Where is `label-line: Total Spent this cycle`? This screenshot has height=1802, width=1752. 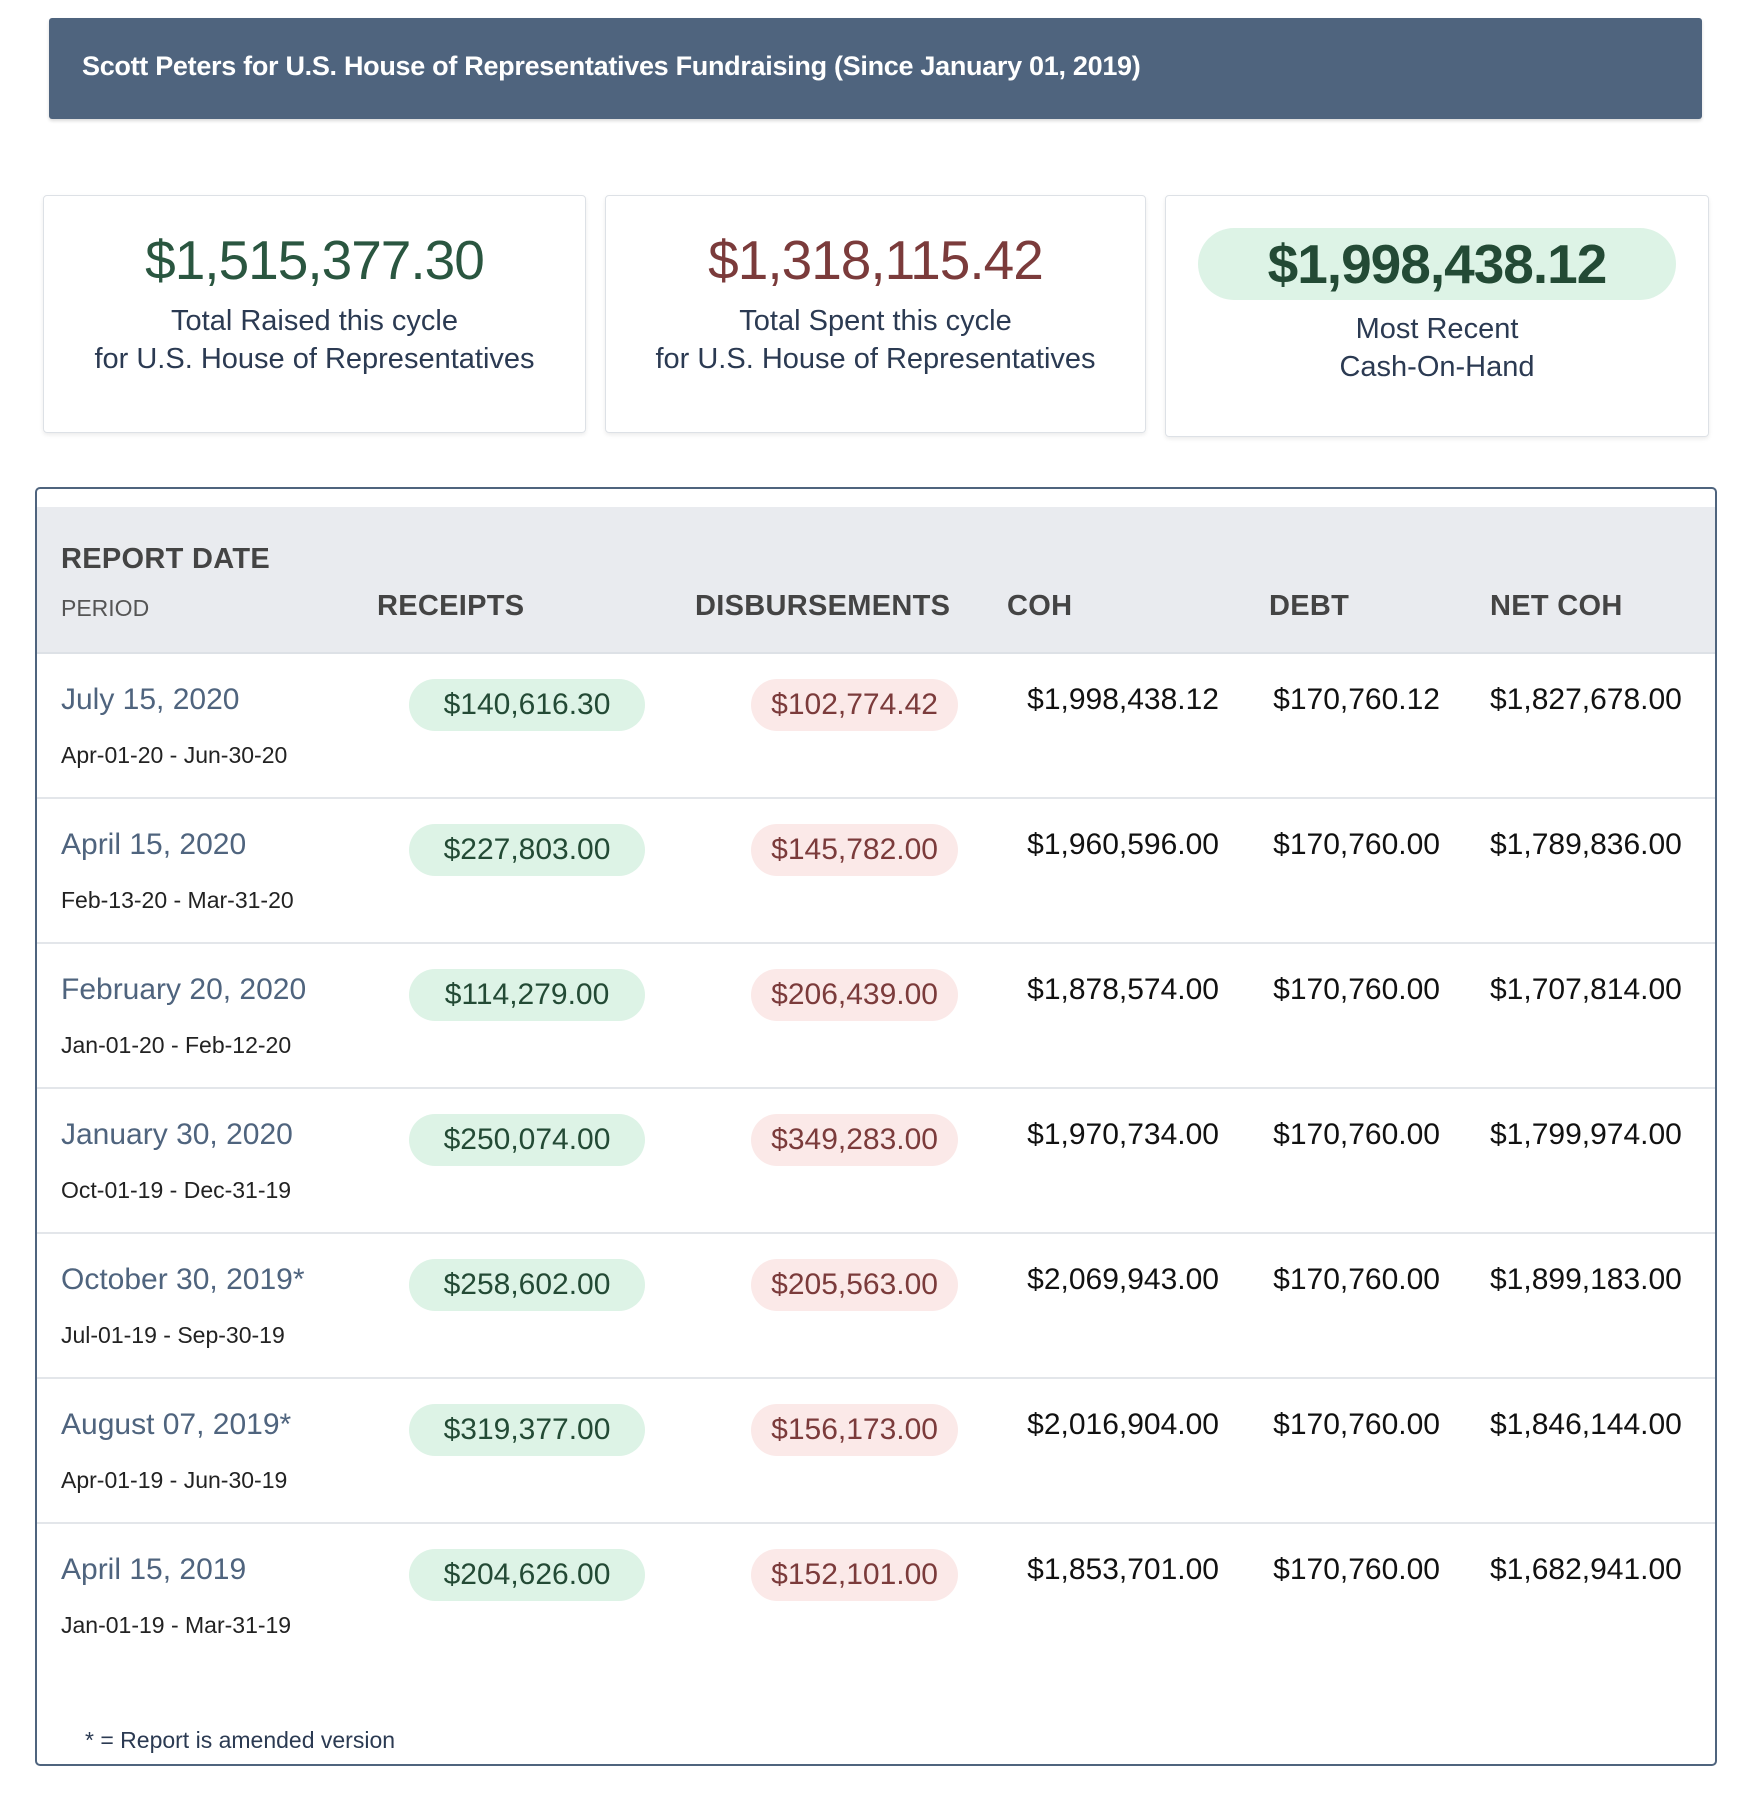 label-line: Total Spent this cycle is located at coordinates (875, 321).